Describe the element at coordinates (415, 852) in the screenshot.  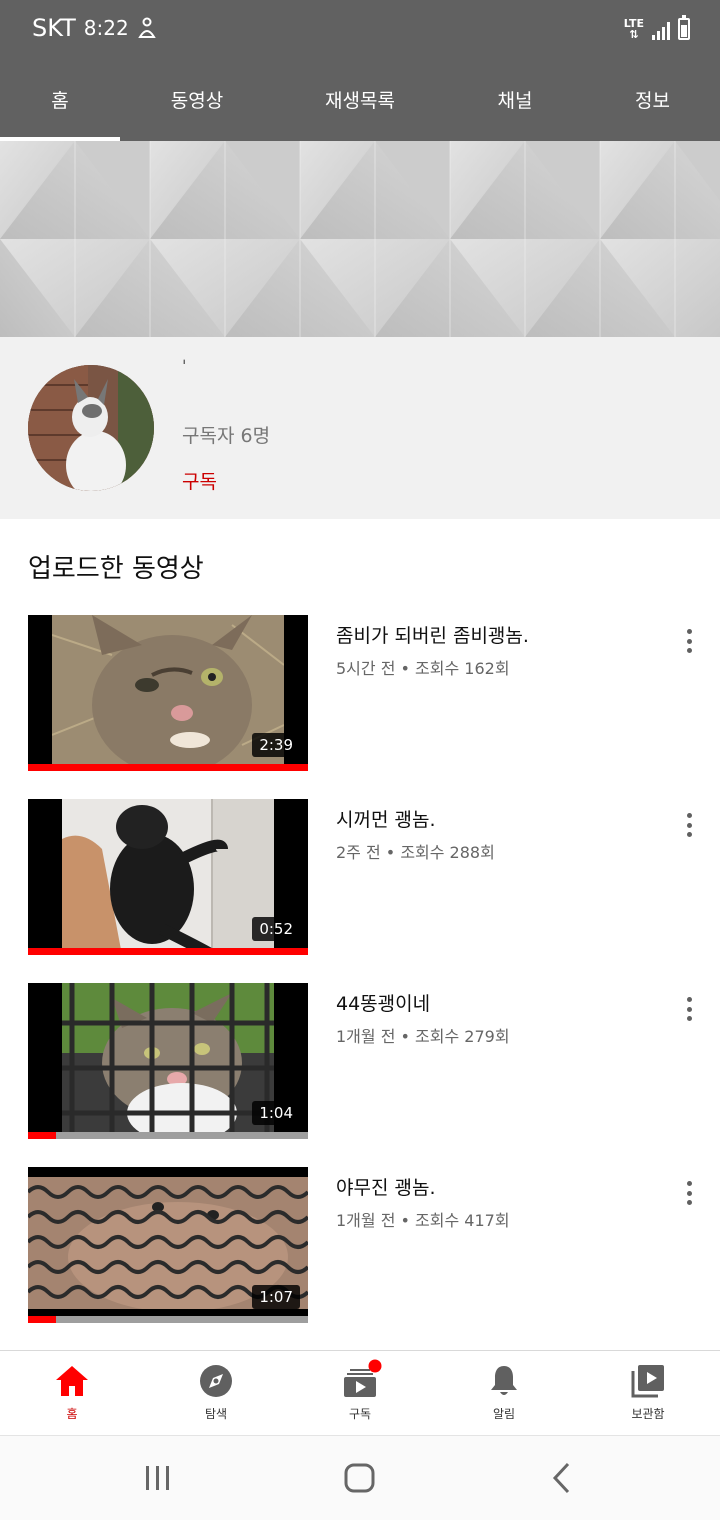
I see `video-meta: 2주 전 • 조회수 288회` at that location.